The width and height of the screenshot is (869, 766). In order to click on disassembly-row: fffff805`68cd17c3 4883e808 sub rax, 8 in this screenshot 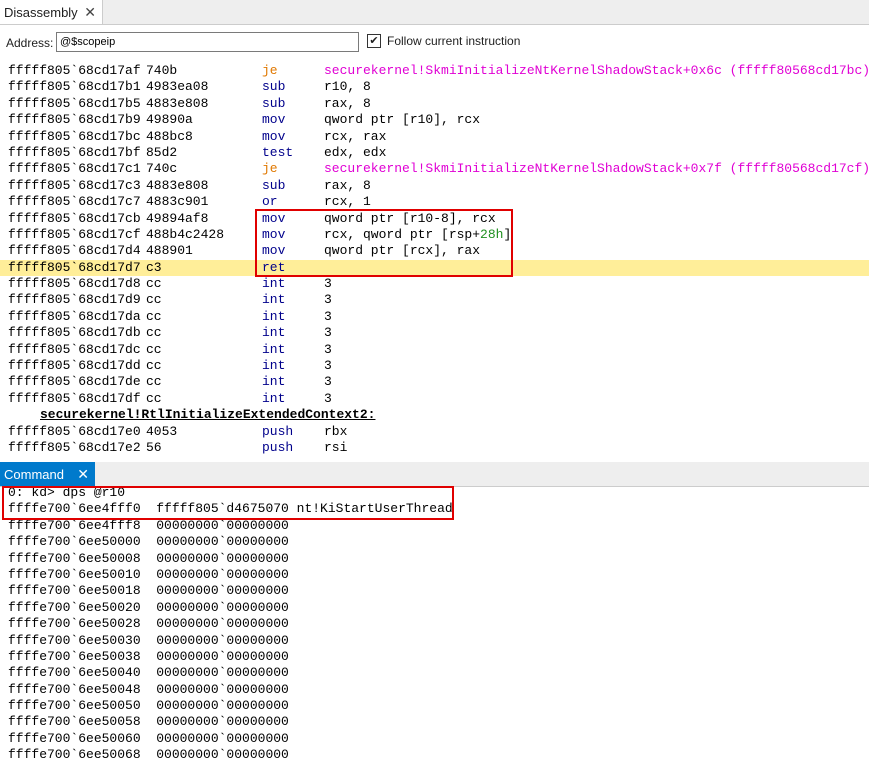, I will do `click(434, 186)`.